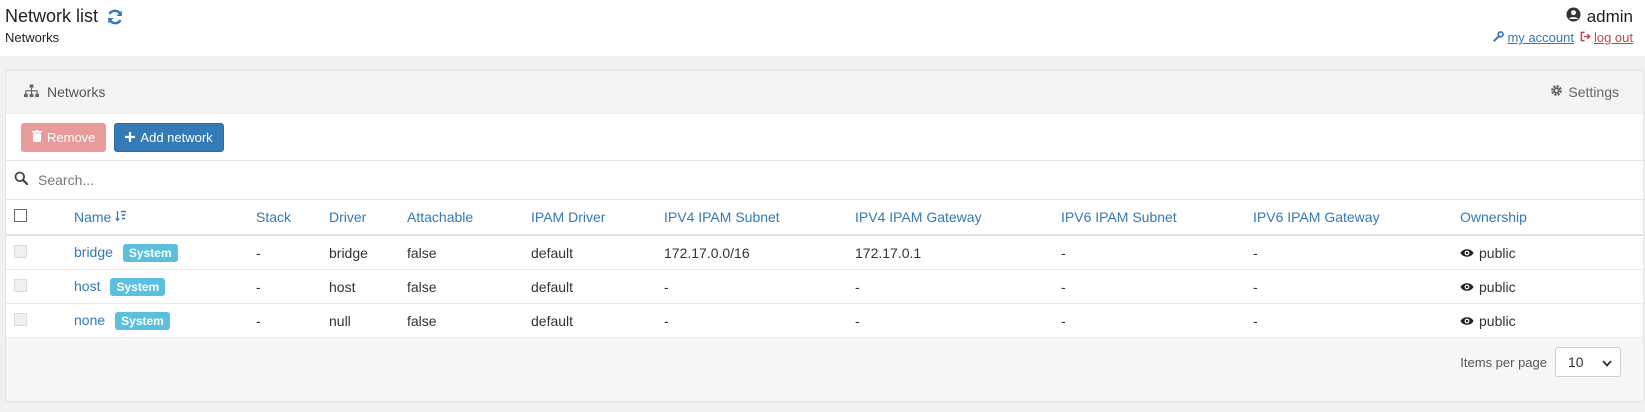 This screenshot has height=412, width=1645. What do you see at coordinates (1540, 37) in the screenshot?
I see `my-account-label: my account` at bounding box center [1540, 37].